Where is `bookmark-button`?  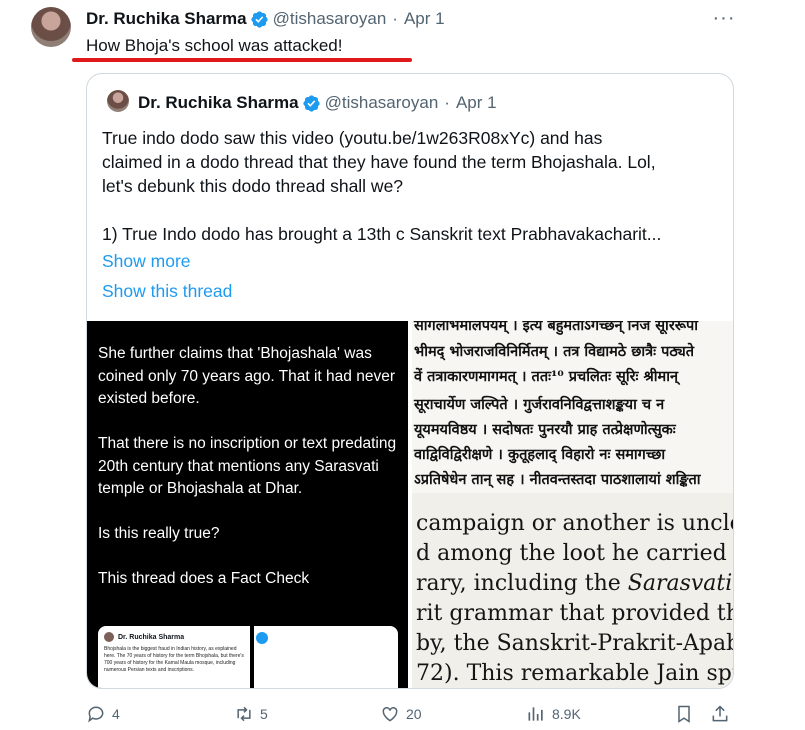
bookmark-button is located at coordinates (684, 714).